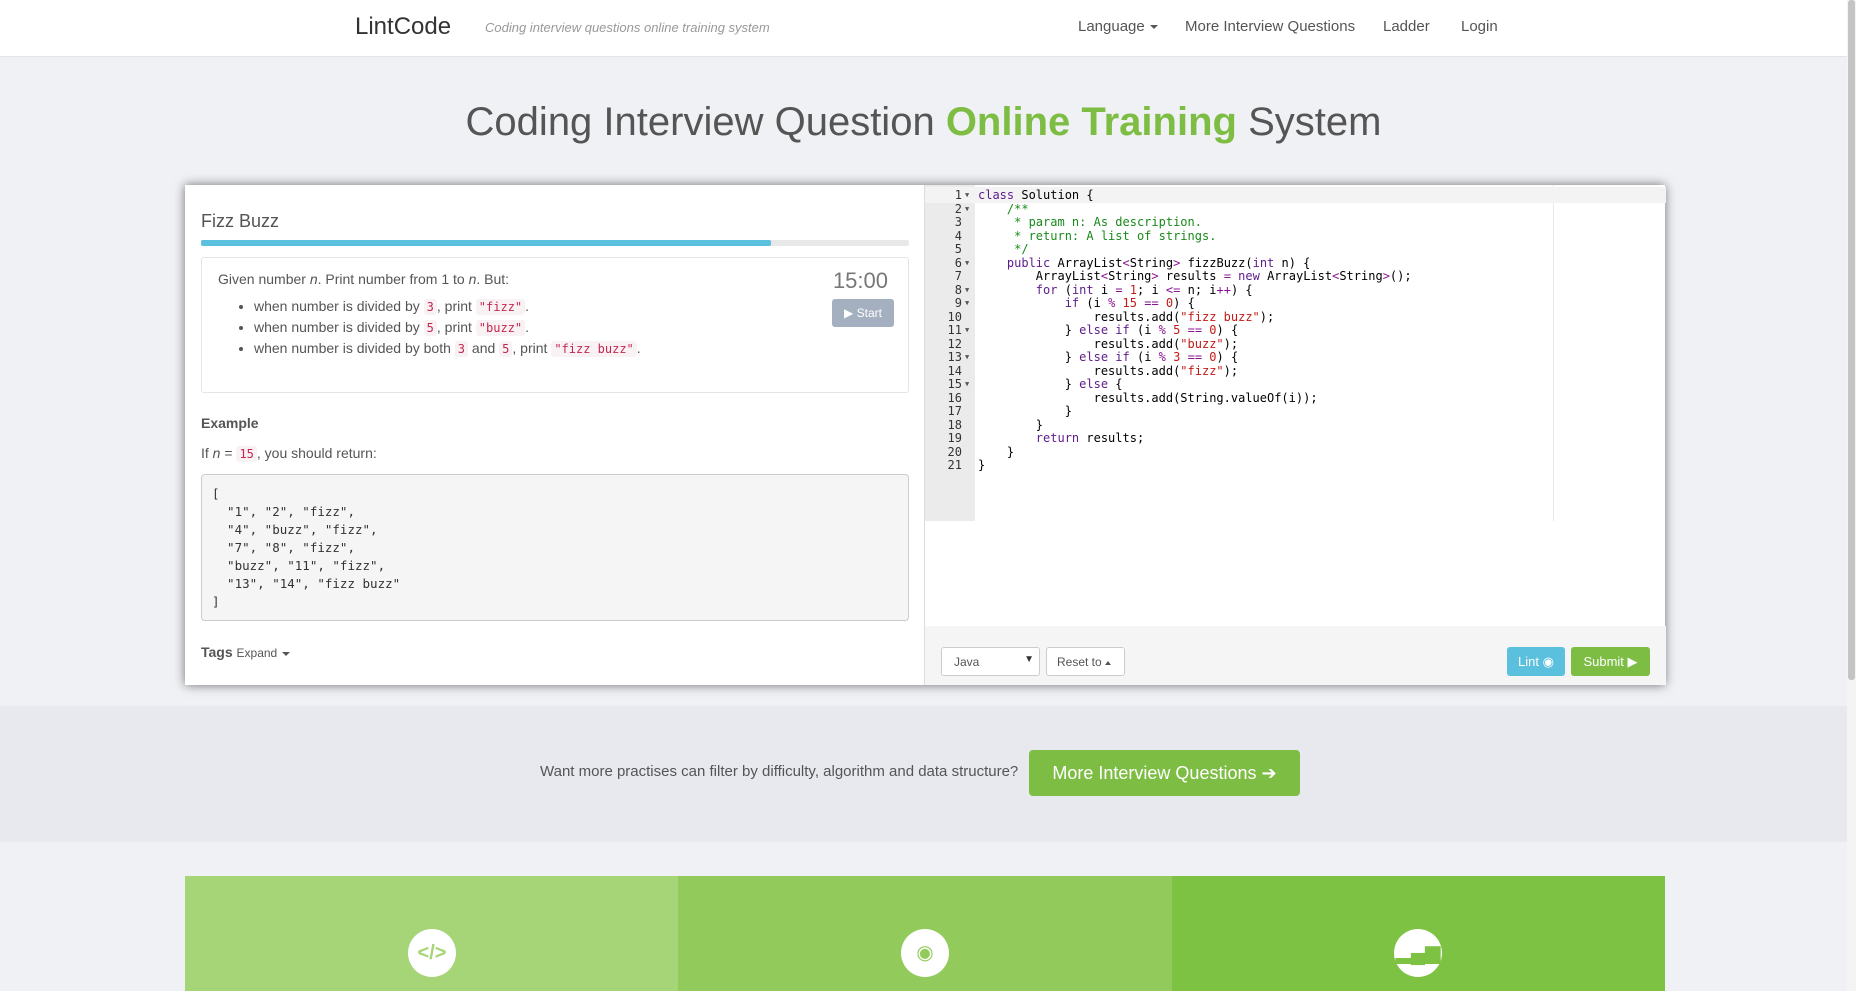  I want to click on timer-progress-bar, so click(555, 243).